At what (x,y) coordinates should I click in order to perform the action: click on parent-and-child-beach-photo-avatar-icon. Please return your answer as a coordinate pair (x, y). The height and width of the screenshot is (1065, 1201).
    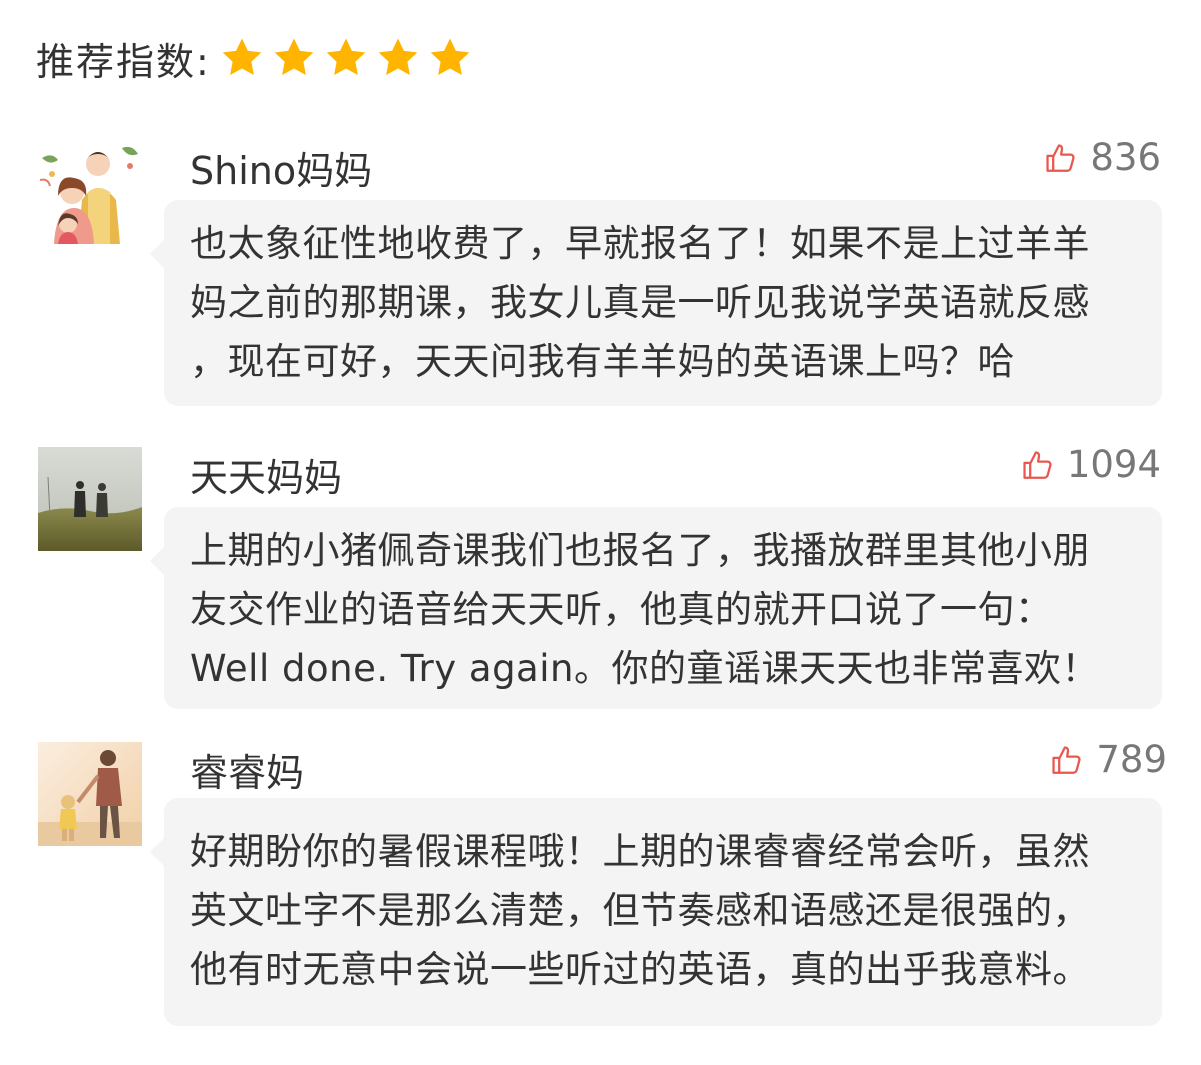
    Looking at the image, I should click on (90, 794).